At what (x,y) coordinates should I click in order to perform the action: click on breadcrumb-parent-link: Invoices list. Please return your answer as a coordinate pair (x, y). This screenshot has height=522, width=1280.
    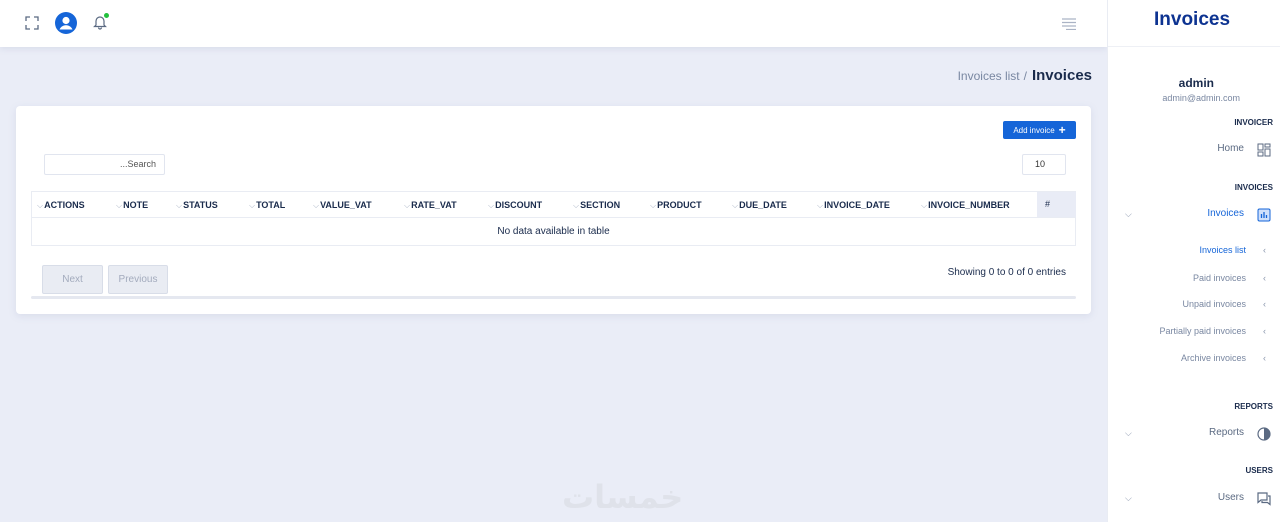
    Looking at the image, I should click on (989, 76).